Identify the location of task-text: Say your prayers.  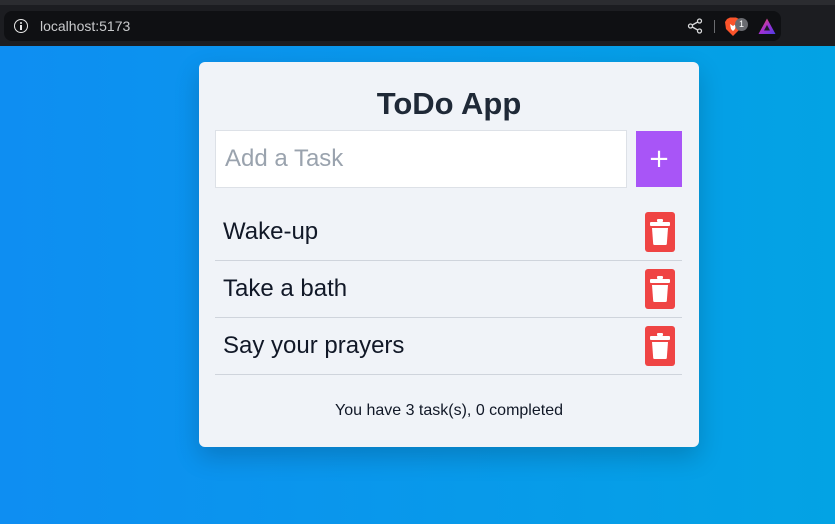
(313, 346).